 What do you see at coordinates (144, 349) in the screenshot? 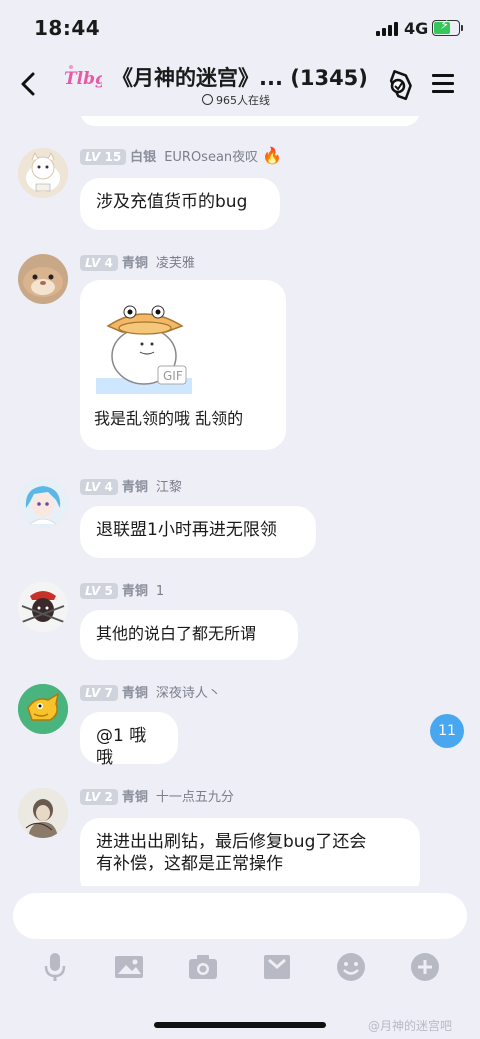
I see `sticker-image: GIF` at bounding box center [144, 349].